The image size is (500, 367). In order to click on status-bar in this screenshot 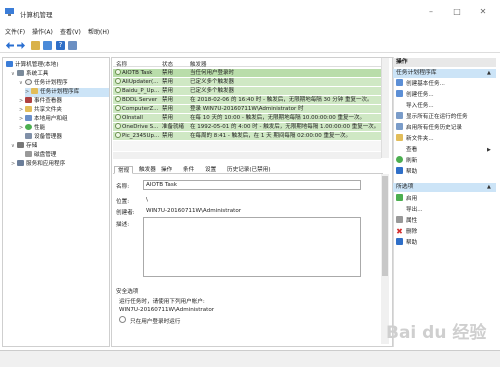, I will do `click(250, 358)`.